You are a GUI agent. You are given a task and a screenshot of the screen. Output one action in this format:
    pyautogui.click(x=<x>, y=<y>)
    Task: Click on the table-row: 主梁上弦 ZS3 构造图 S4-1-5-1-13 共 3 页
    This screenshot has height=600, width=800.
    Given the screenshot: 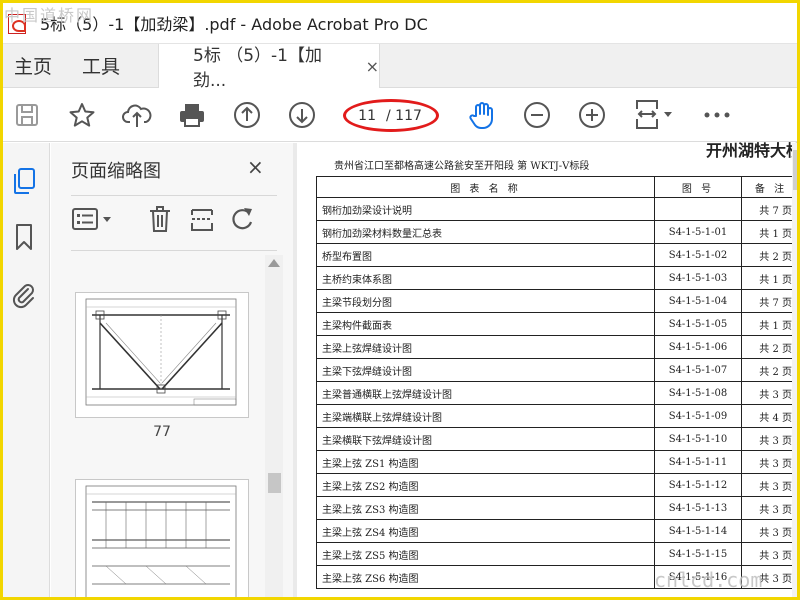 What is the action you would take?
    pyautogui.click(x=558, y=508)
    